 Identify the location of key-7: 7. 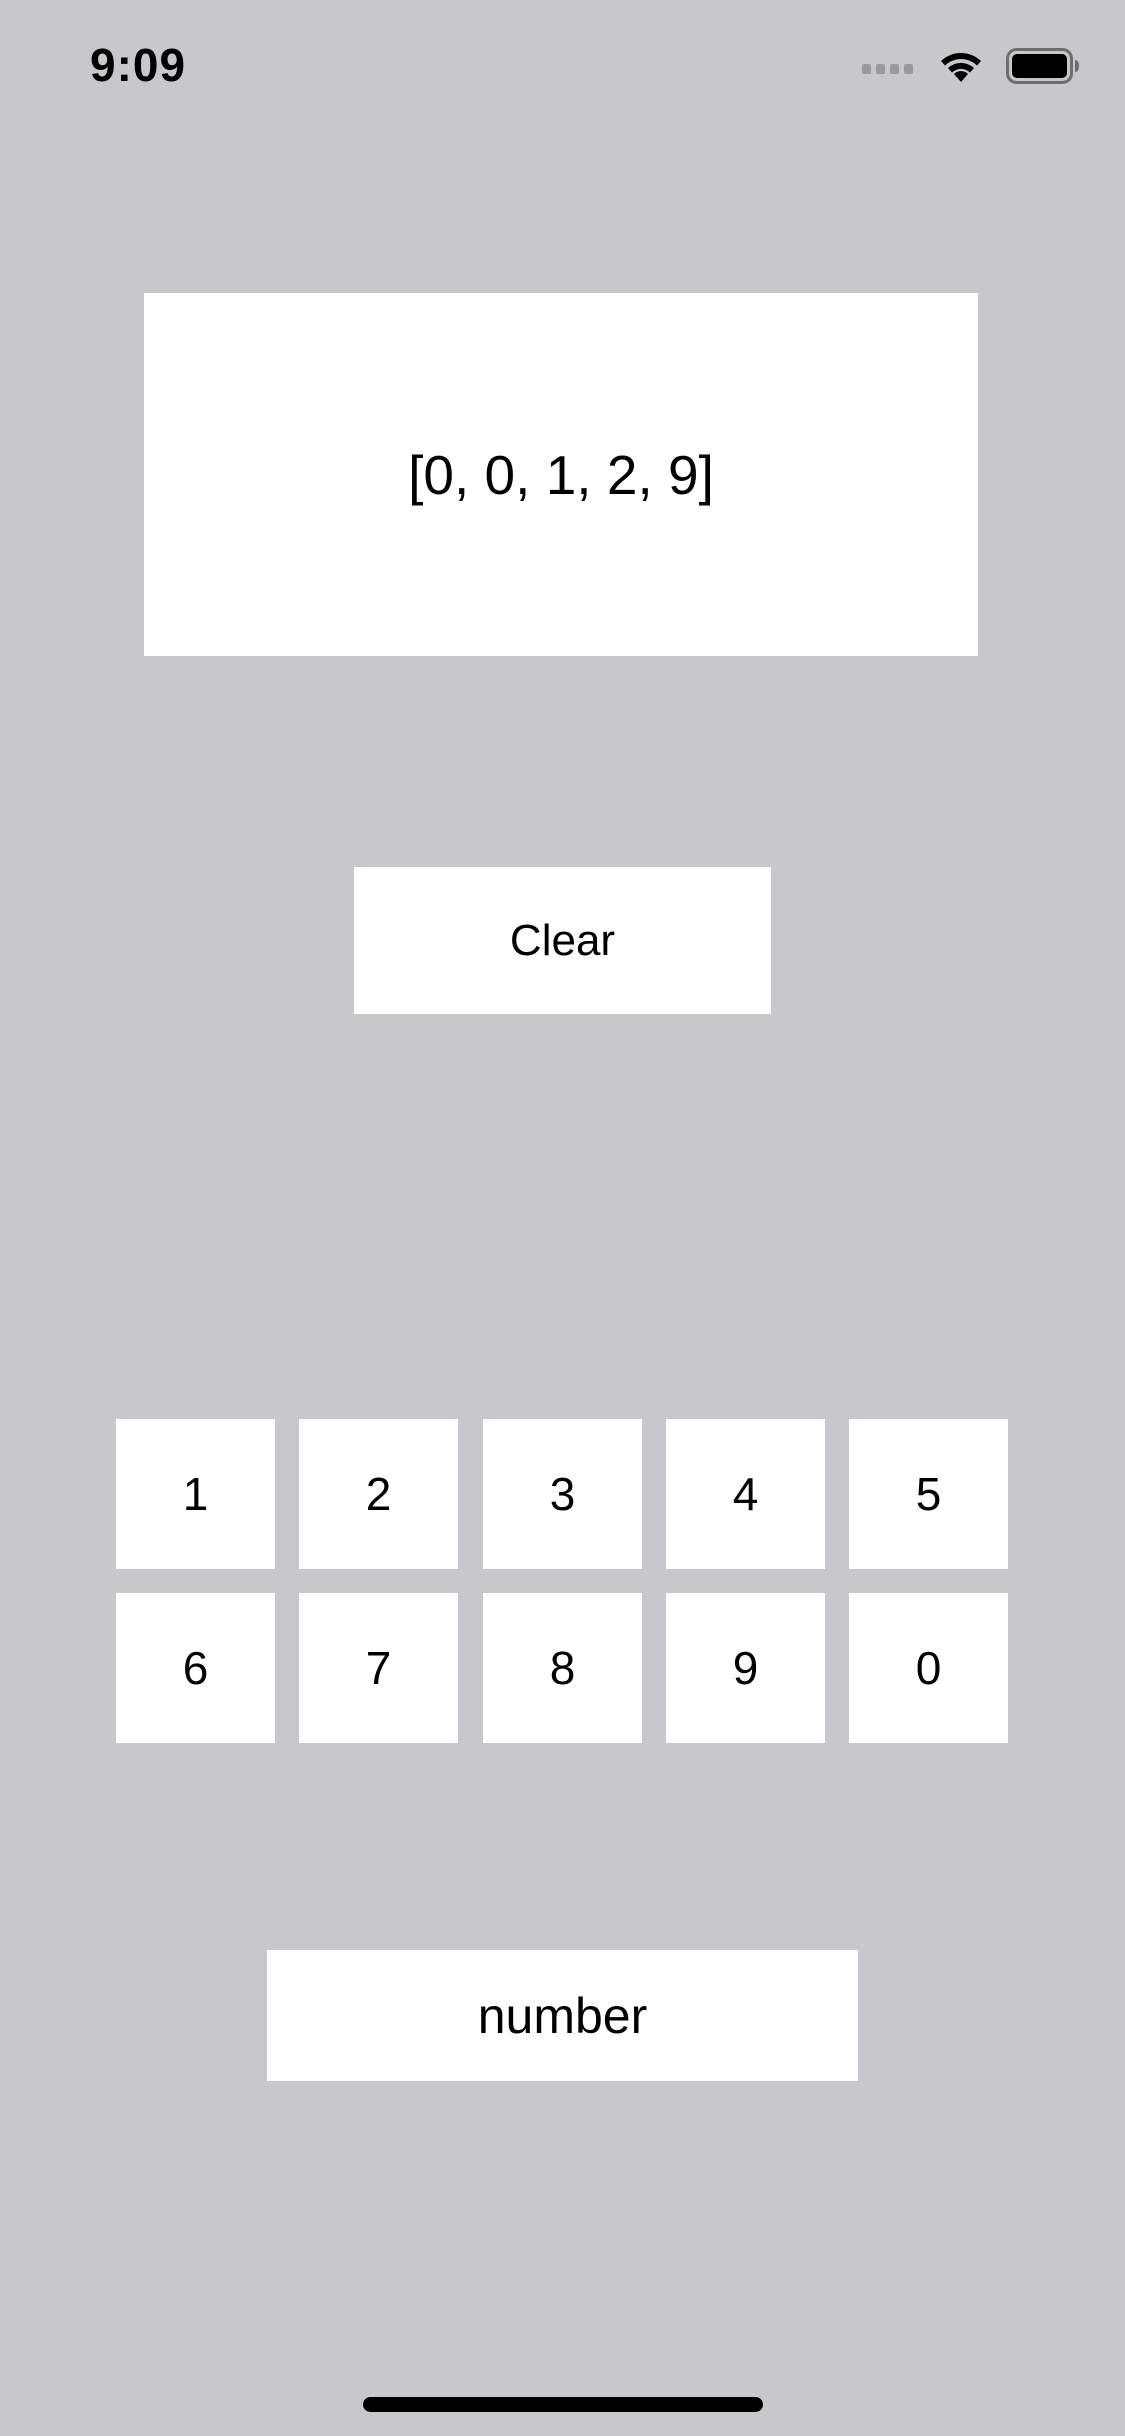
(378, 1668).